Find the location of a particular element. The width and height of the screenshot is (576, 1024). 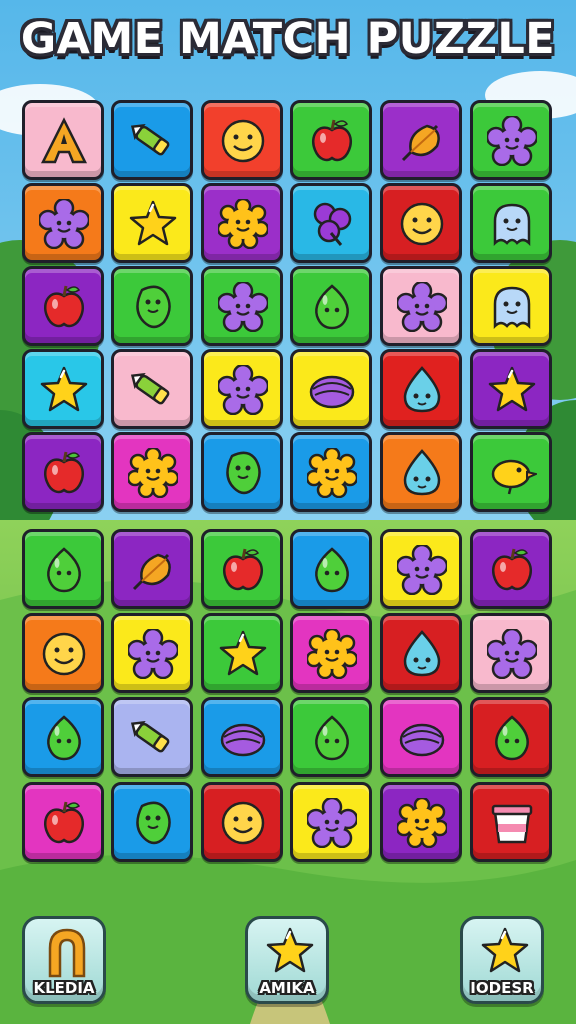

bottom-button-amika: AMIKA is located at coordinates (287, 960).